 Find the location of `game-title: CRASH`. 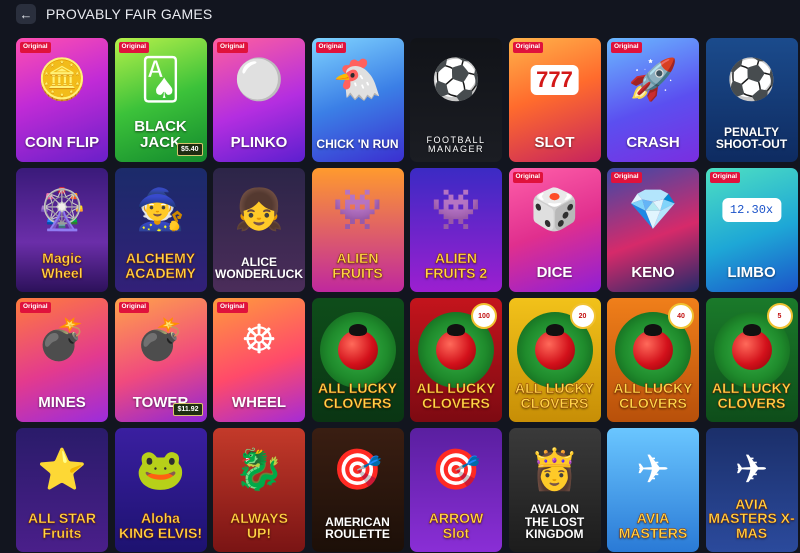

game-title: CRASH is located at coordinates (653, 142).